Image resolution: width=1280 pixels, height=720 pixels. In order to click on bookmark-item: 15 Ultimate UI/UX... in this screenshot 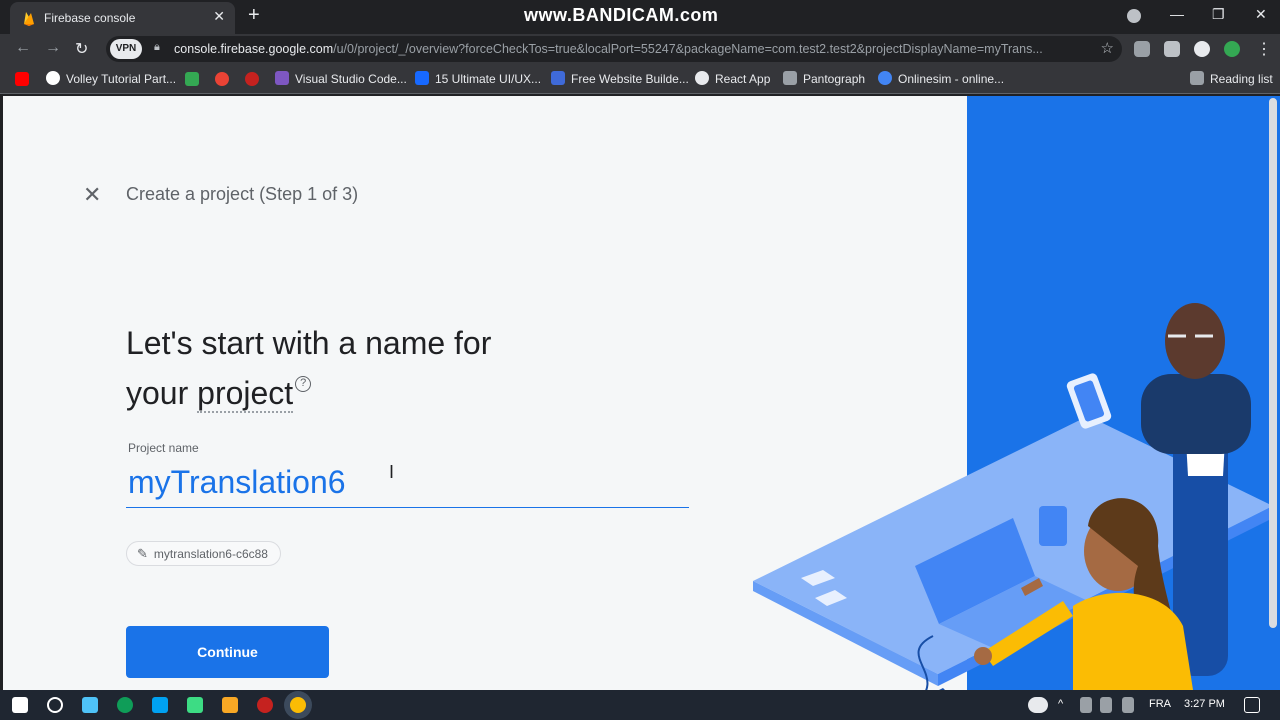, I will do `click(478, 78)`.